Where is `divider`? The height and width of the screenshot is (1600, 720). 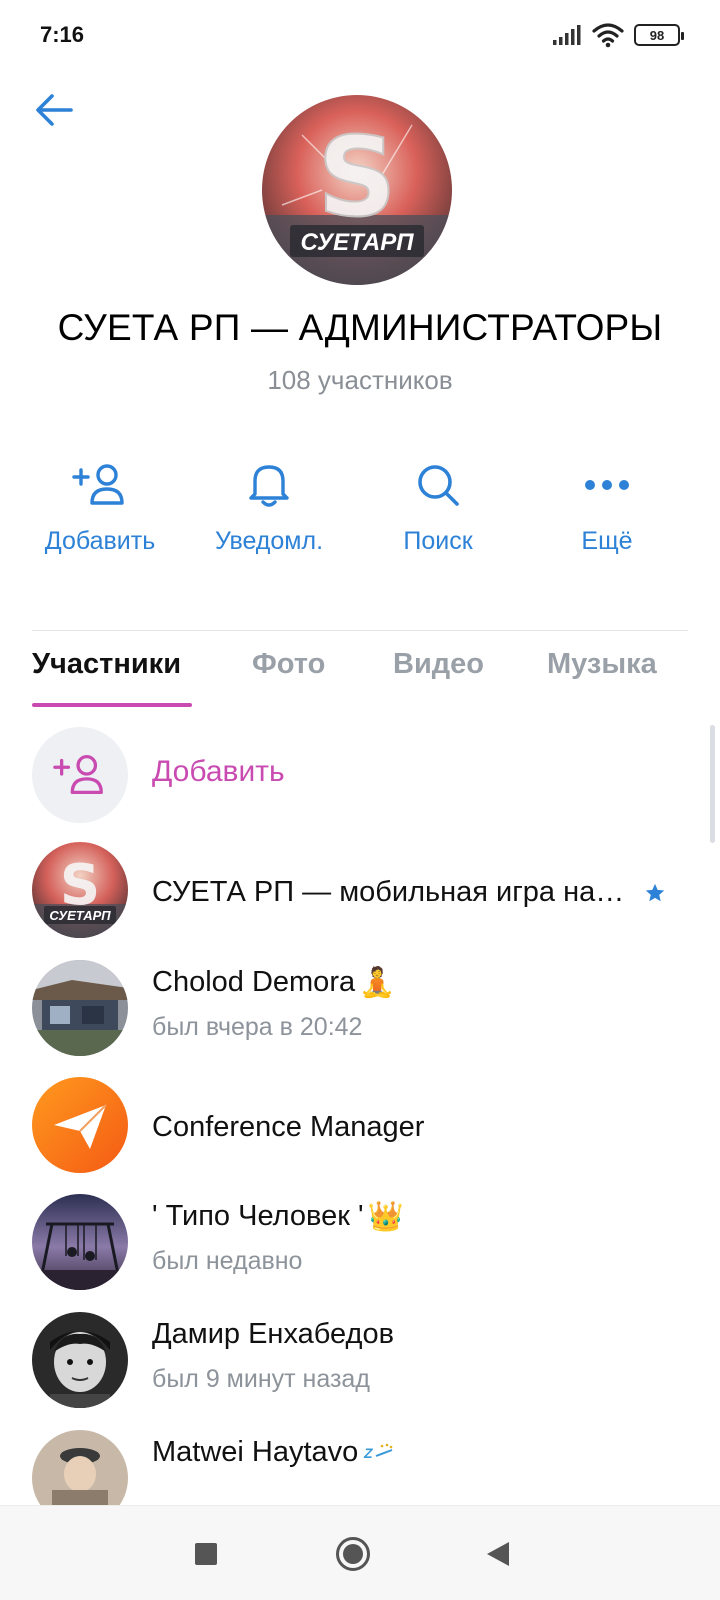 divider is located at coordinates (360, 630).